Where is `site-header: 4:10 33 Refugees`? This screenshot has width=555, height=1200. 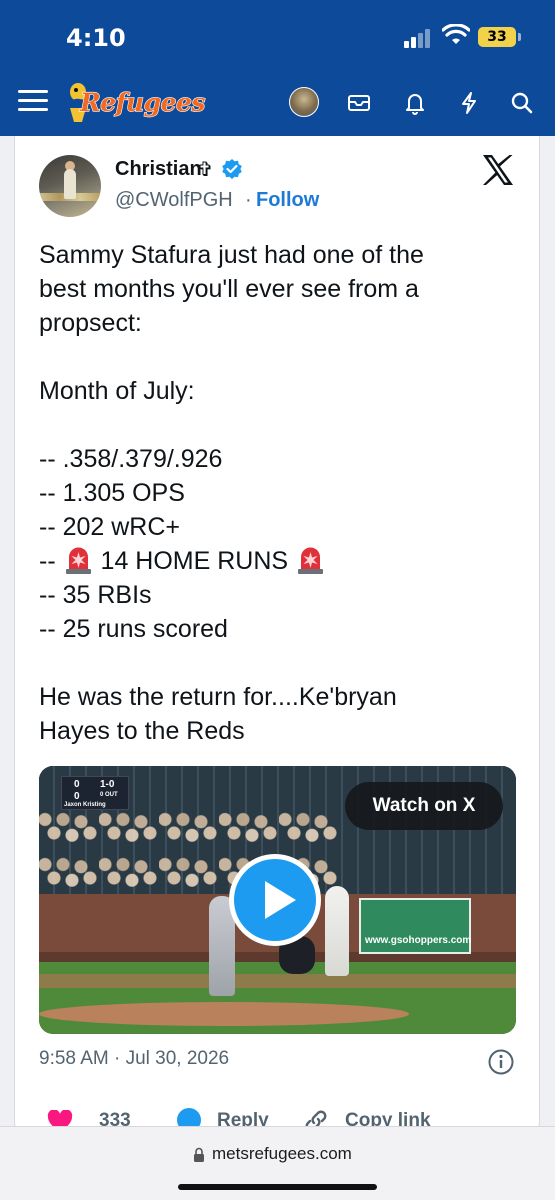
site-header: 4:10 33 Refugees is located at coordinates (277, 68).